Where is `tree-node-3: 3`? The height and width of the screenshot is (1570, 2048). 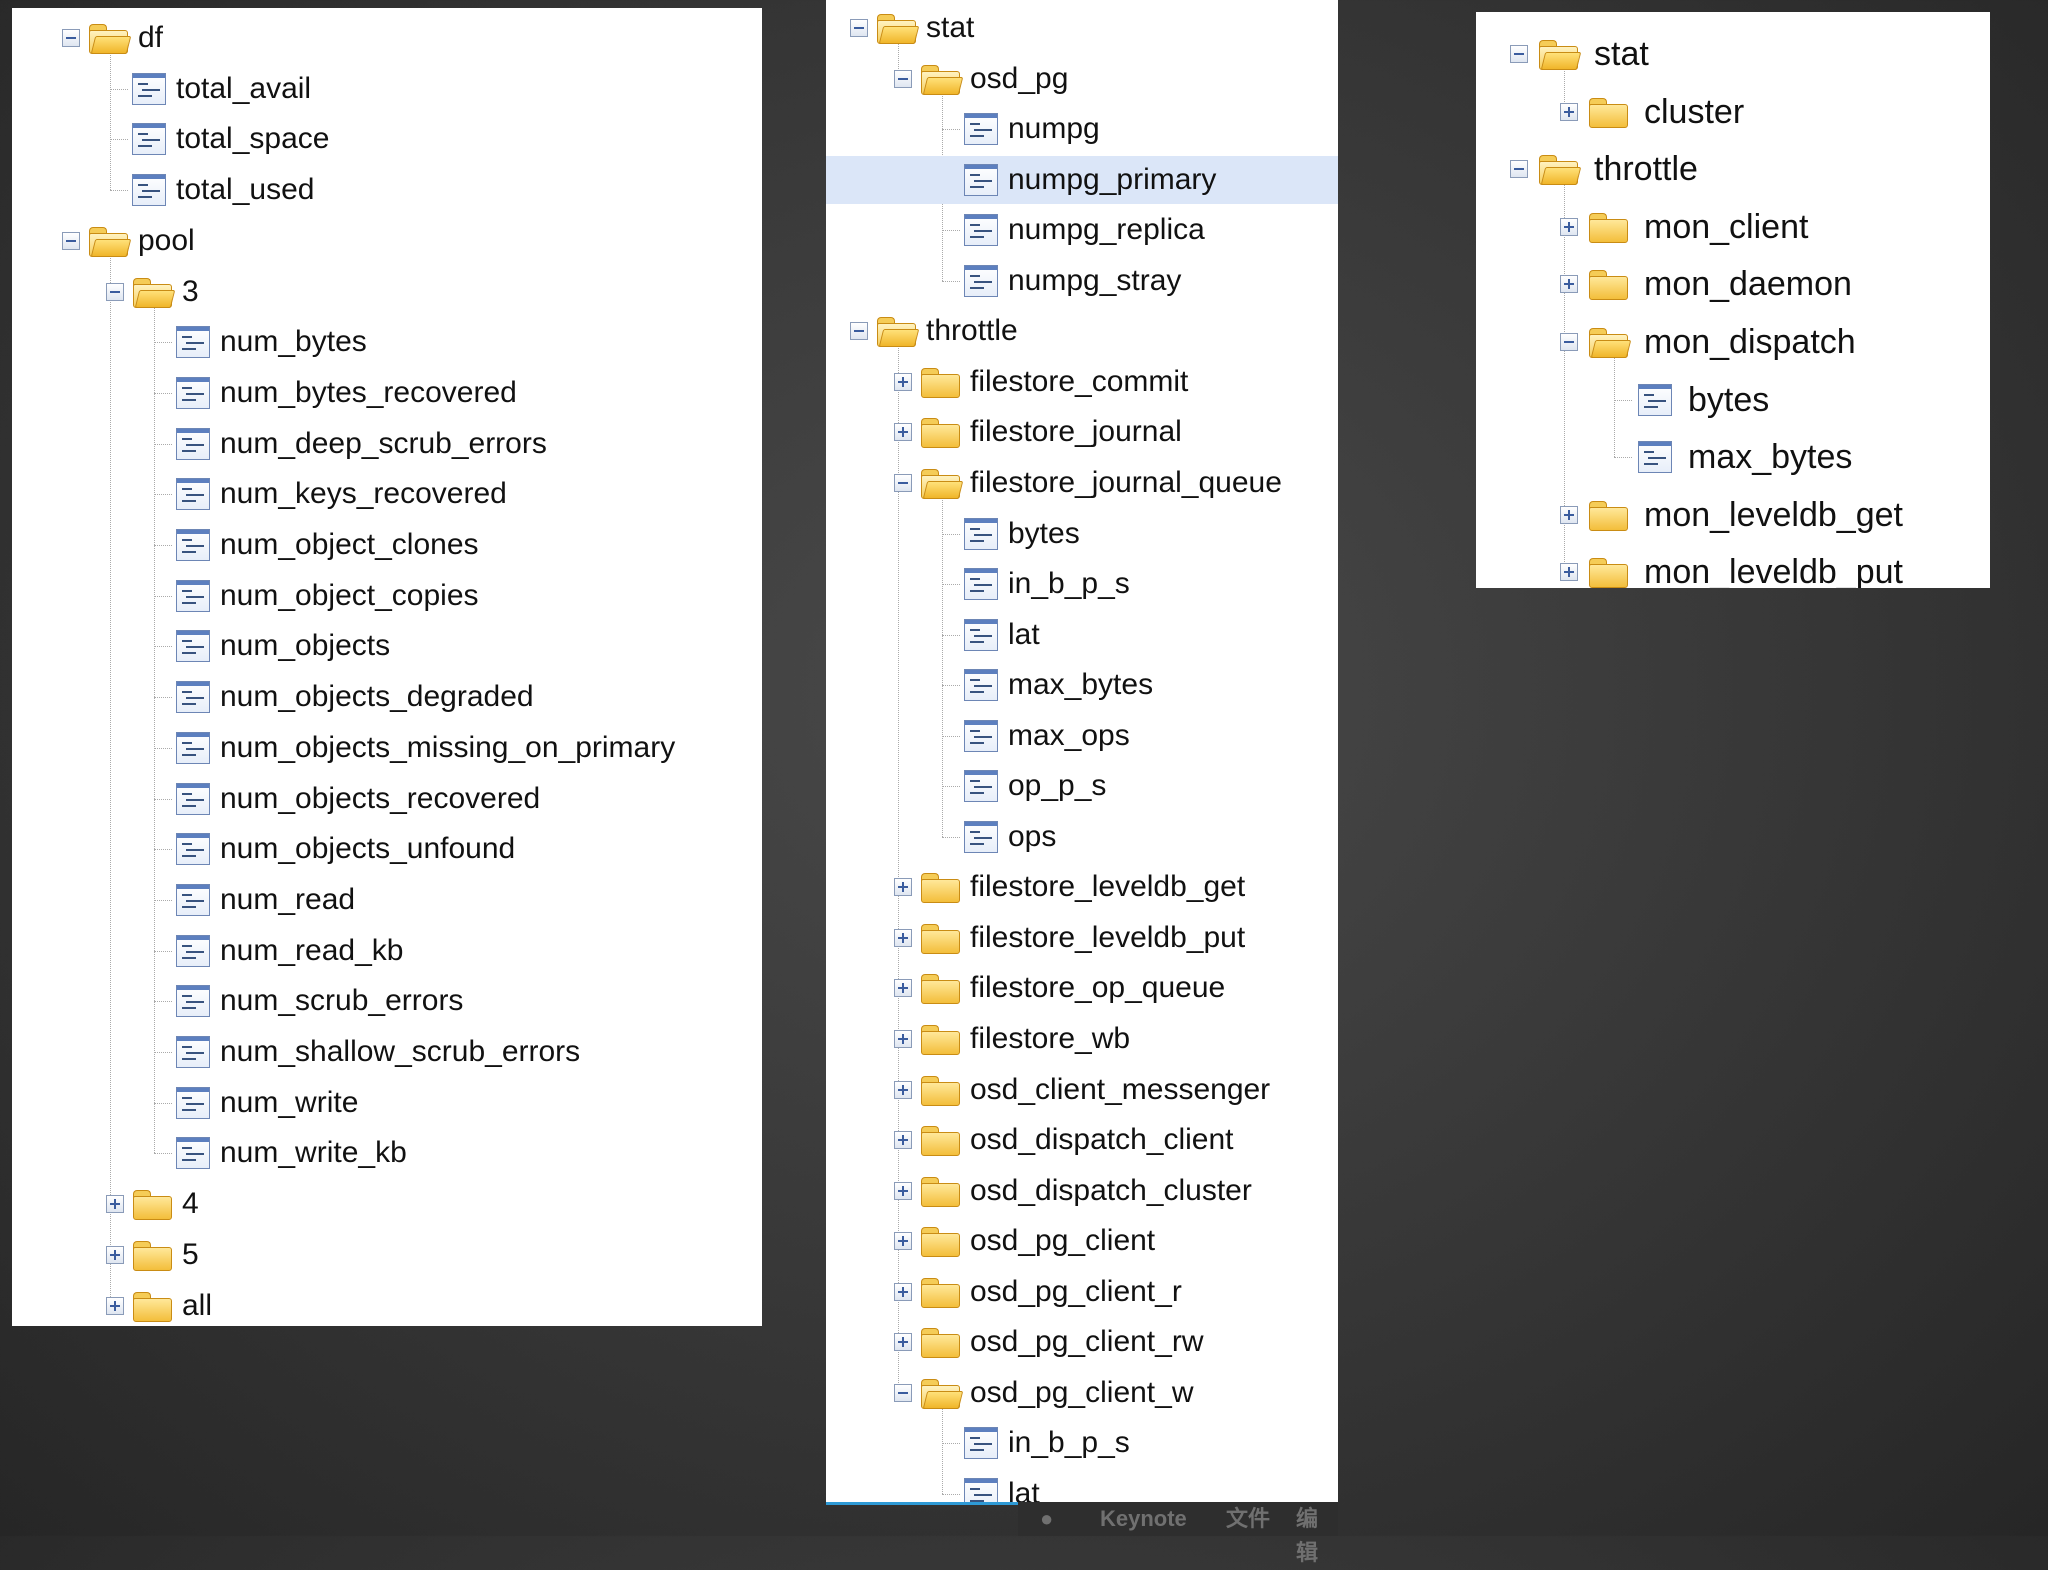
tree-node-3: 3 is located at coordinates (387, 292).